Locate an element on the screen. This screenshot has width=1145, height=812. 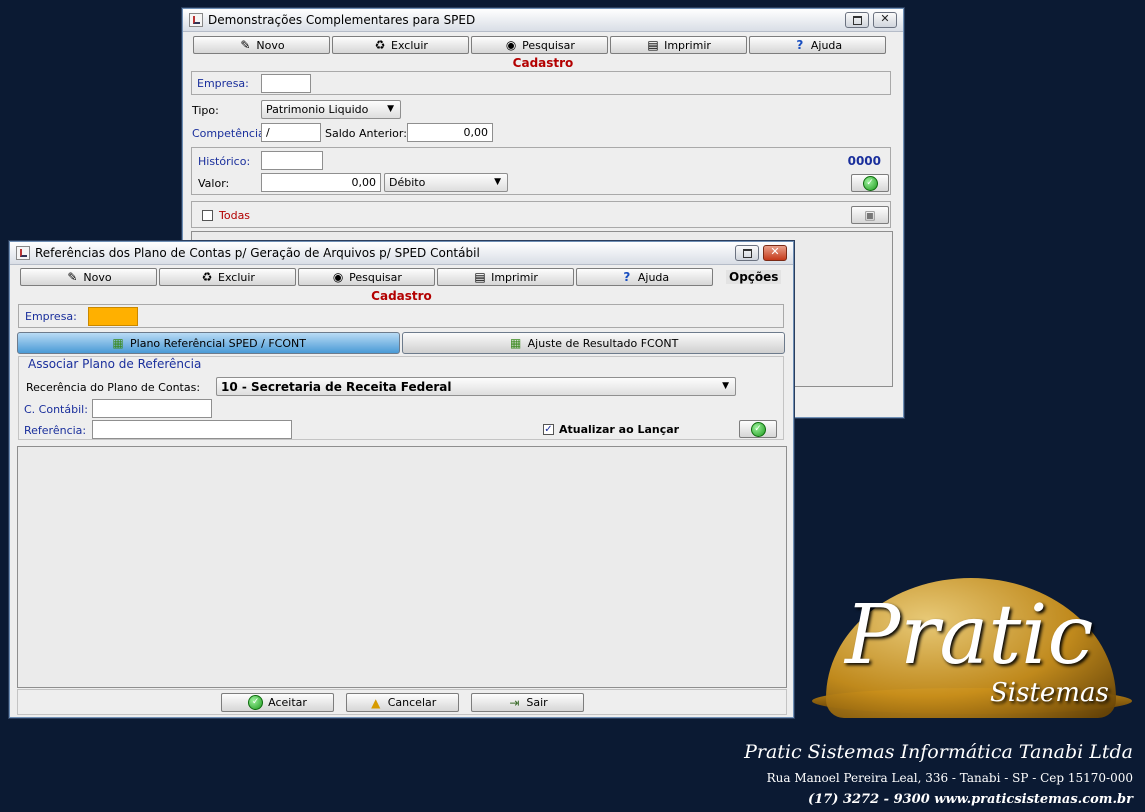
competencia-field: / is located at coordinates (291, 132).